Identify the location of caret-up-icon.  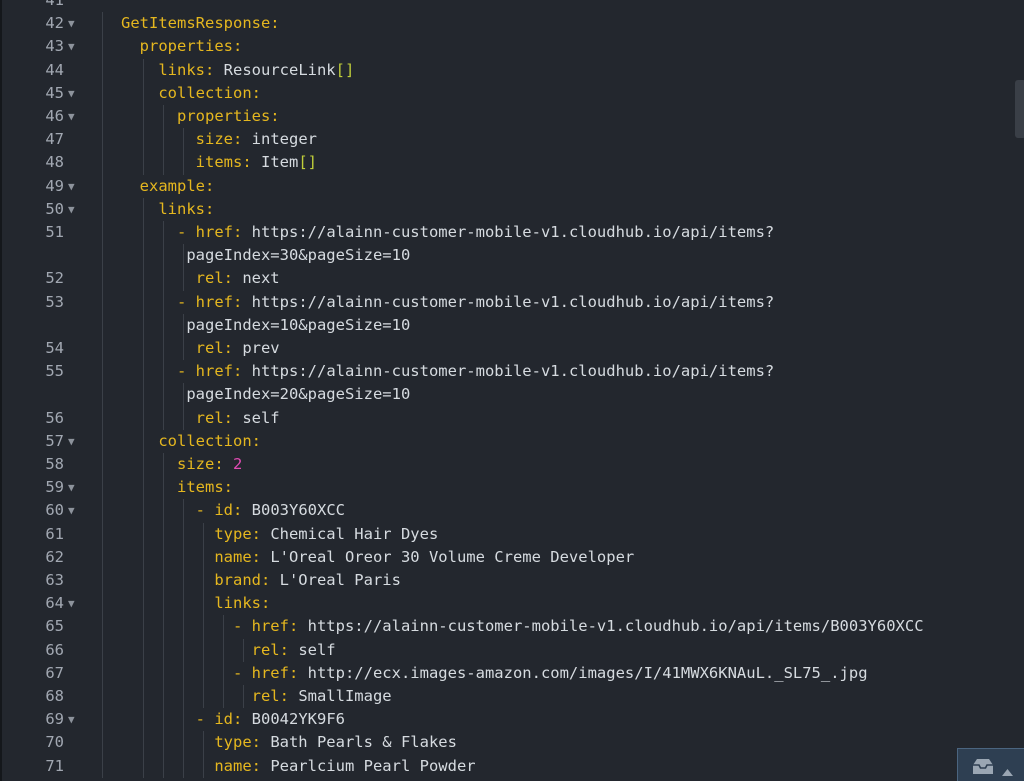
(1007, 770).